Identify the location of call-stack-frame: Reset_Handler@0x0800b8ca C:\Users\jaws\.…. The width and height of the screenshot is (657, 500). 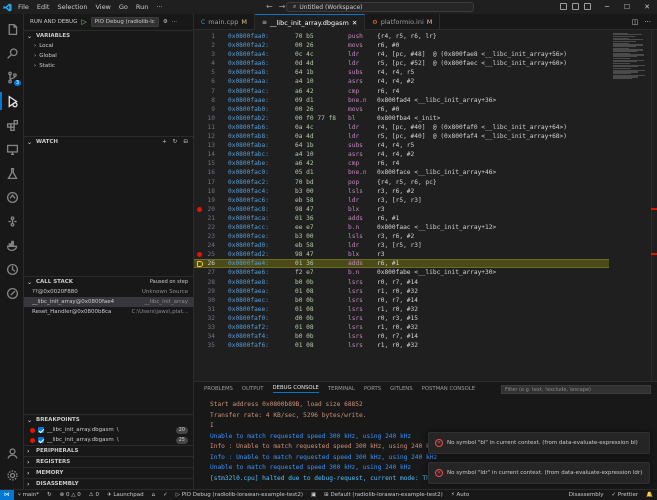
(109, 312).